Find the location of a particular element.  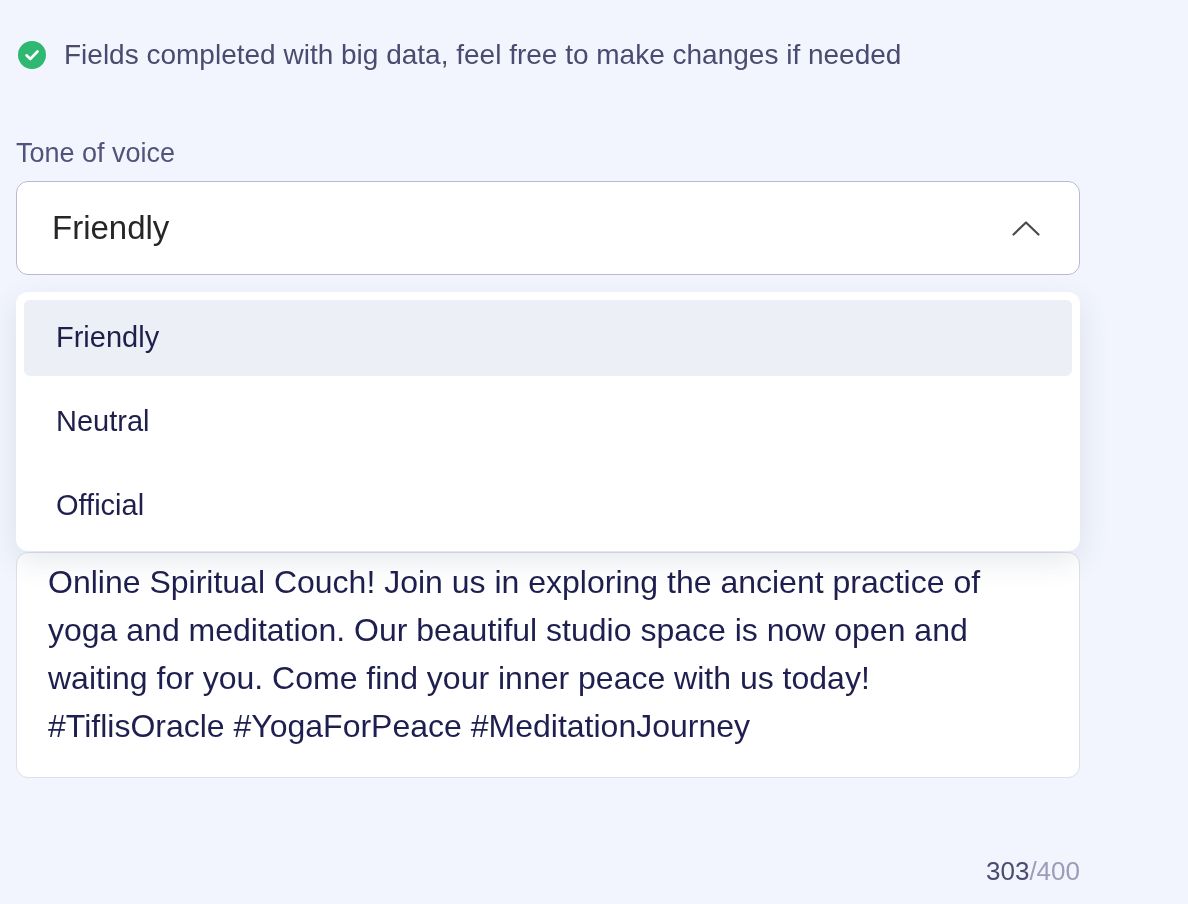

notice-text: Fields completed with big data, feel free to make changes if needed is located at coordinates (483, 55).